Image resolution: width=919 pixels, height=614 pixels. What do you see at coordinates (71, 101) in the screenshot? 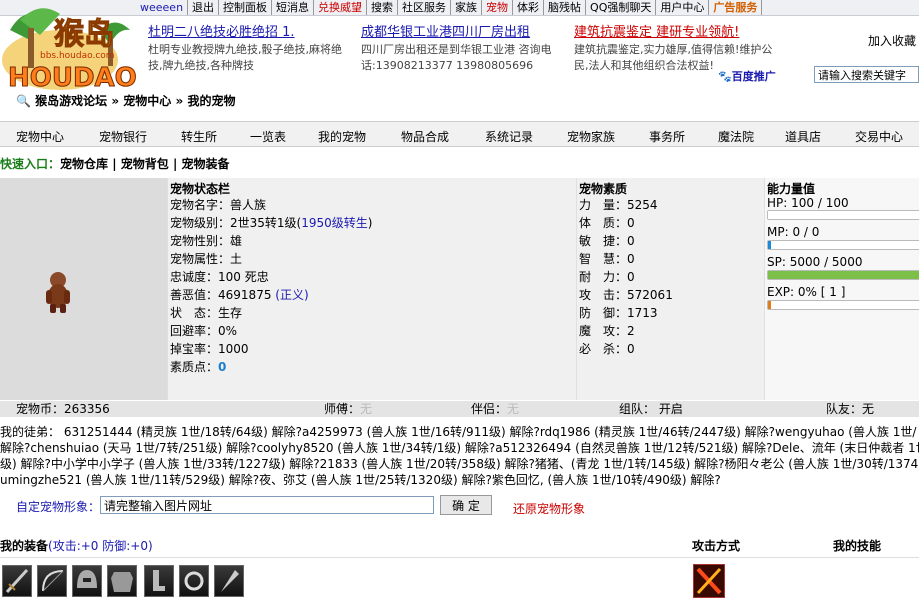
I see `breadcrumb-forum: 猴岛游戏论坛` at bounding box center [71, 101].